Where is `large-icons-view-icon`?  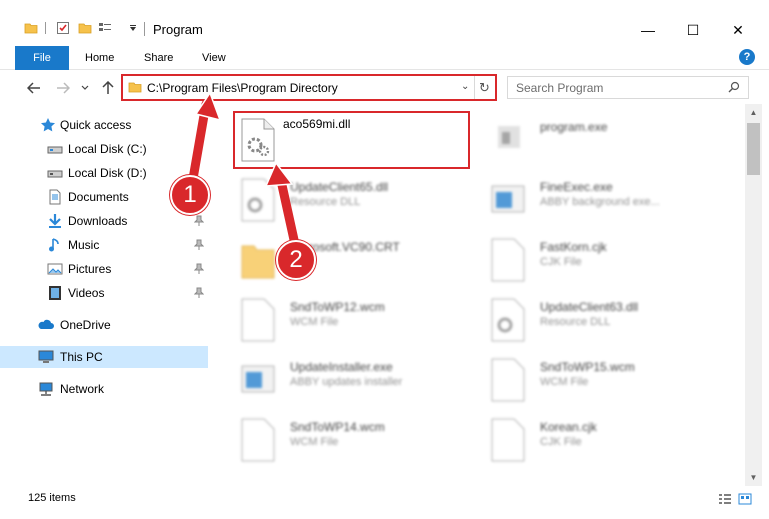
large-icons-view-icon is located at coordinates (745, 499).